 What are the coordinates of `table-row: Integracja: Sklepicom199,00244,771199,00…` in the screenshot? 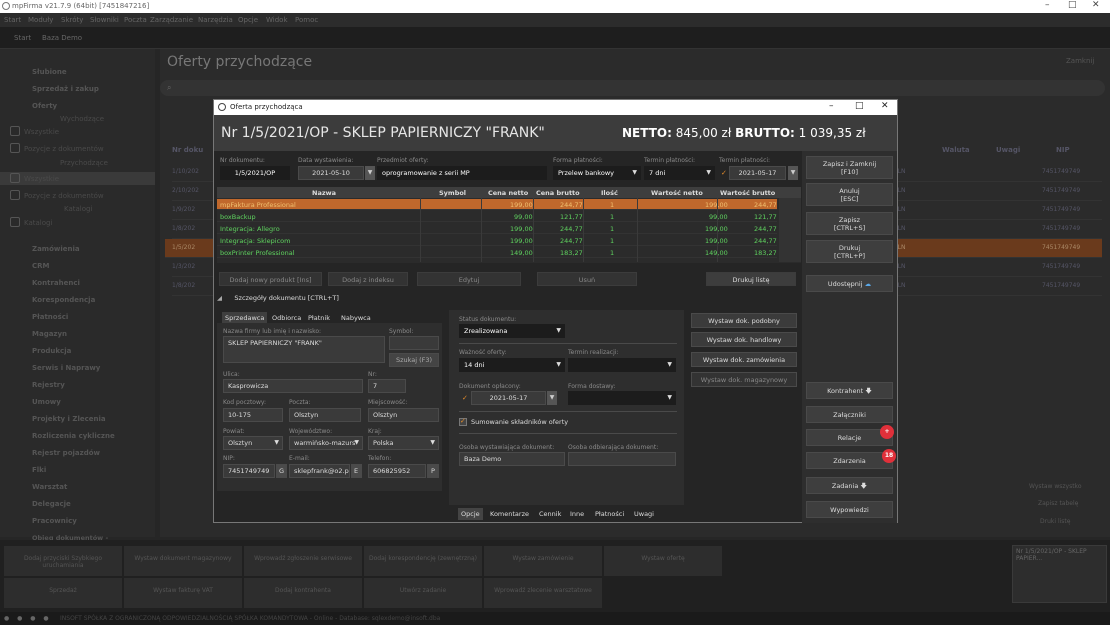 It's located at (497, 240).